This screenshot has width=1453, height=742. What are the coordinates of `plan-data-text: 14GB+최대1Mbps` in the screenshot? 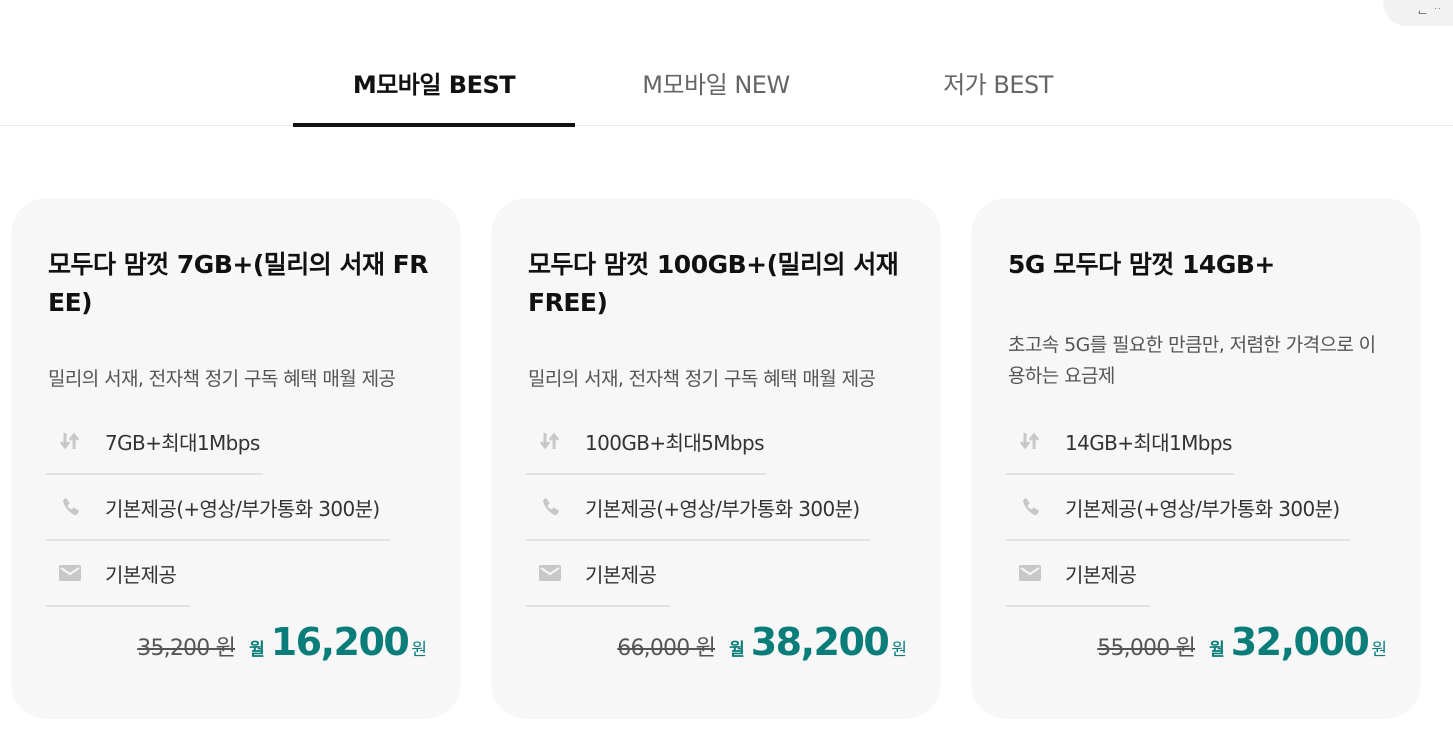 It's located at (1148, 442).